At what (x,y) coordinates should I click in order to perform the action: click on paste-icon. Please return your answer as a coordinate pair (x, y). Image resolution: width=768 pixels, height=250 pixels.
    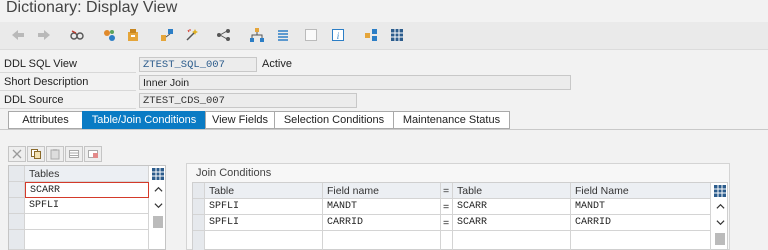
    Looking at the image, I should click on (55, 154).